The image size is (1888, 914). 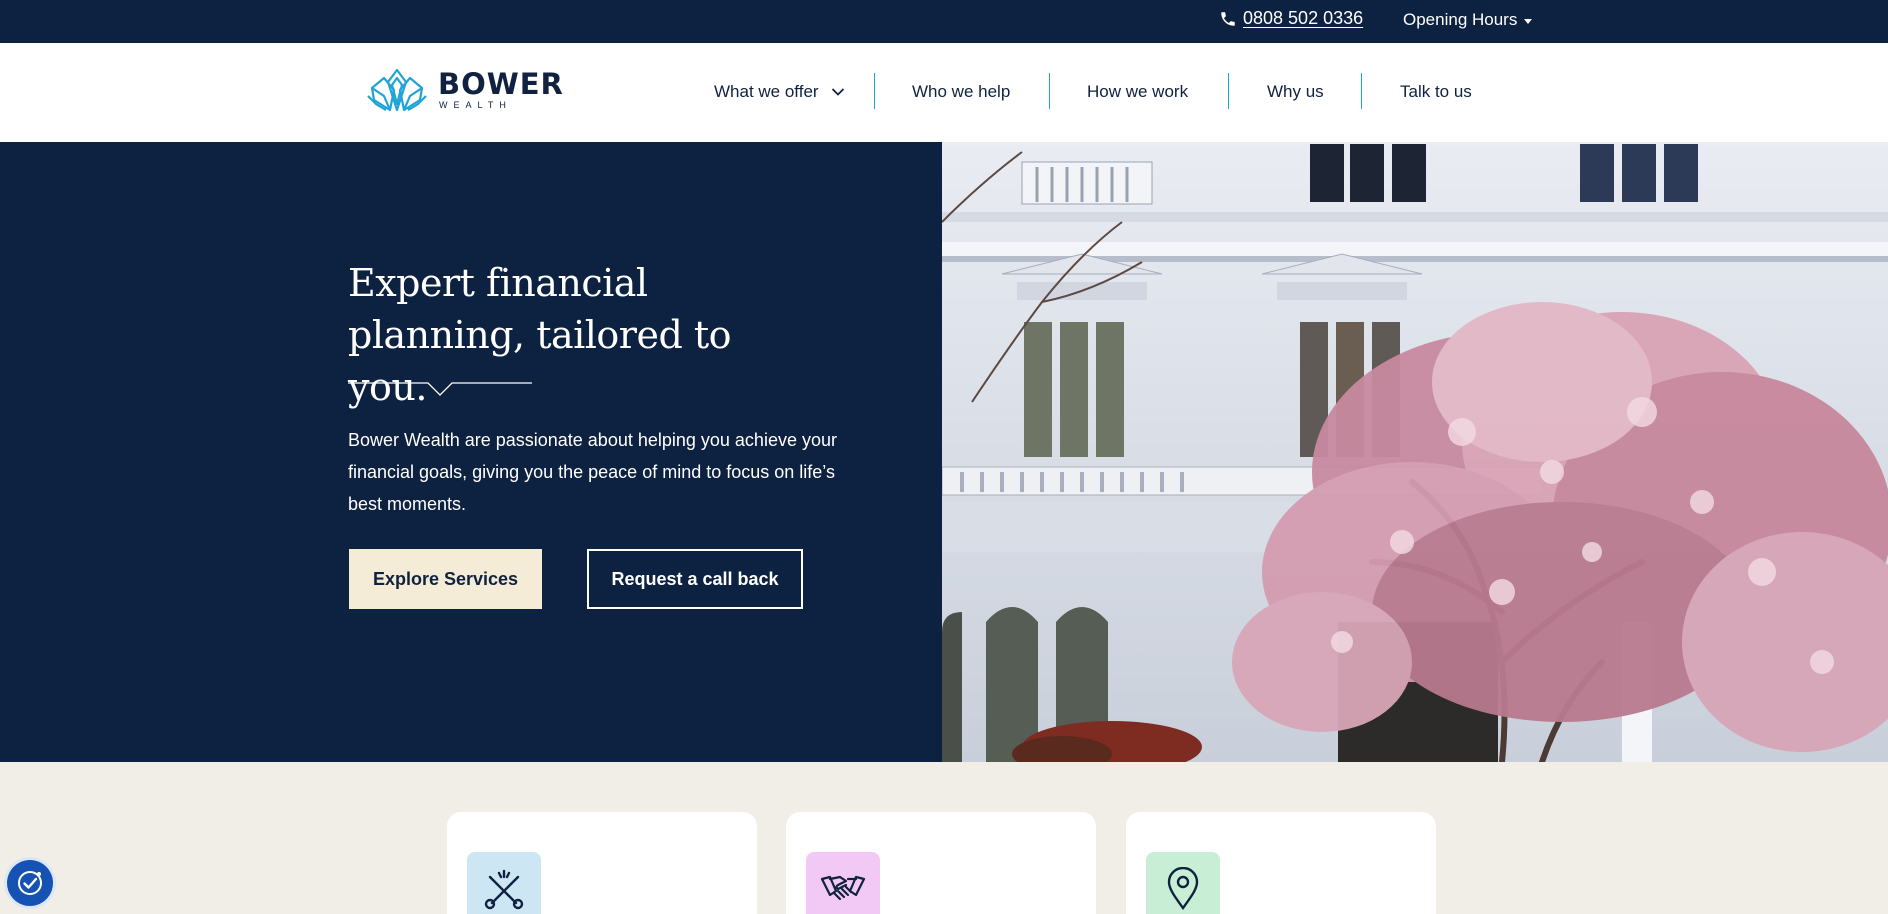 What do you see at coordinates (766, 91) in the screenshot?
I see `nav-label: What we offer` at bounding box center [766, 91].